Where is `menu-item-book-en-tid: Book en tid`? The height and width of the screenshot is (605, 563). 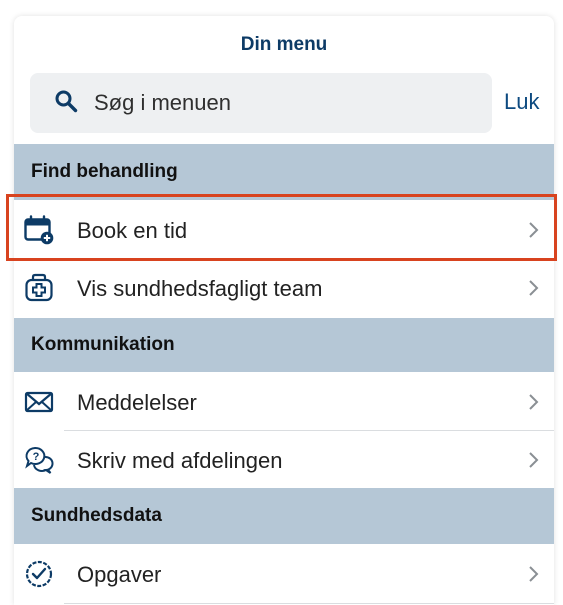
menu-item-book-en-tid: Book en tid is located at coordinates (284, 230).